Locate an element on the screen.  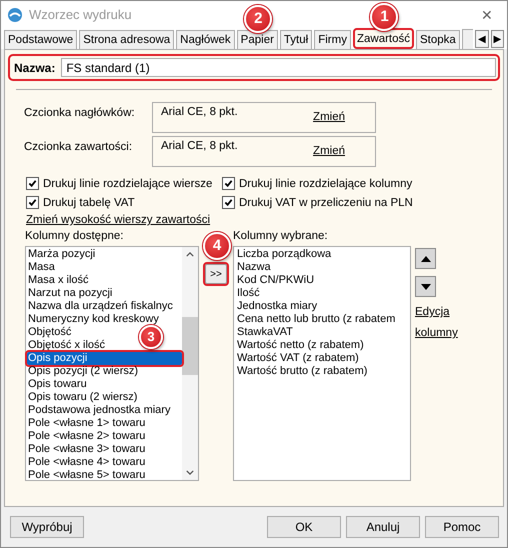
list-item: Opis towaru is located at coordinates (57, 384).